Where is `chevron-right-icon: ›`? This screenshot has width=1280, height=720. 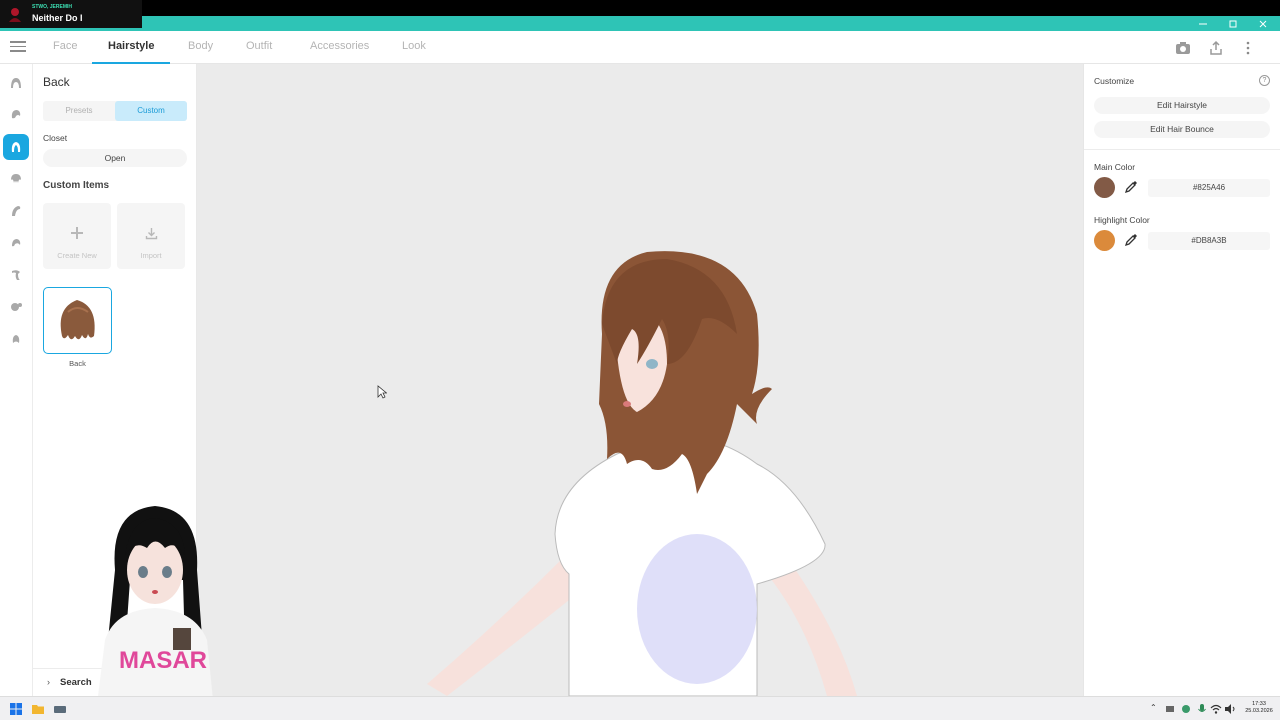 chevron-right-icon: › is located at coordinates (48, 682).